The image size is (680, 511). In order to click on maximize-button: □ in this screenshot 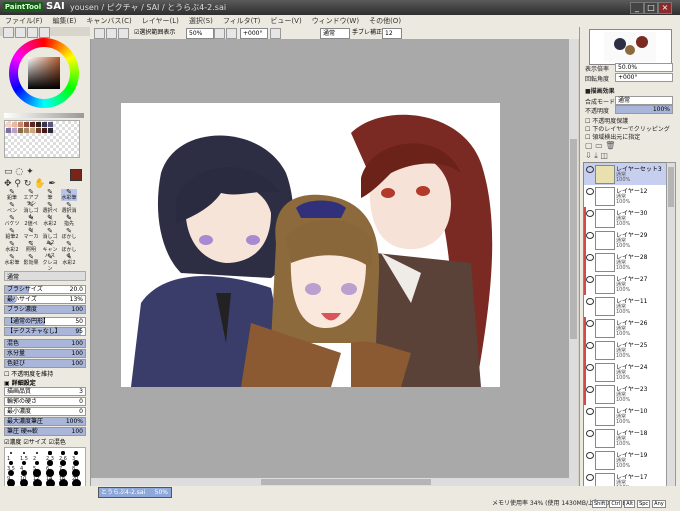, I will do `click(651, 8)`.